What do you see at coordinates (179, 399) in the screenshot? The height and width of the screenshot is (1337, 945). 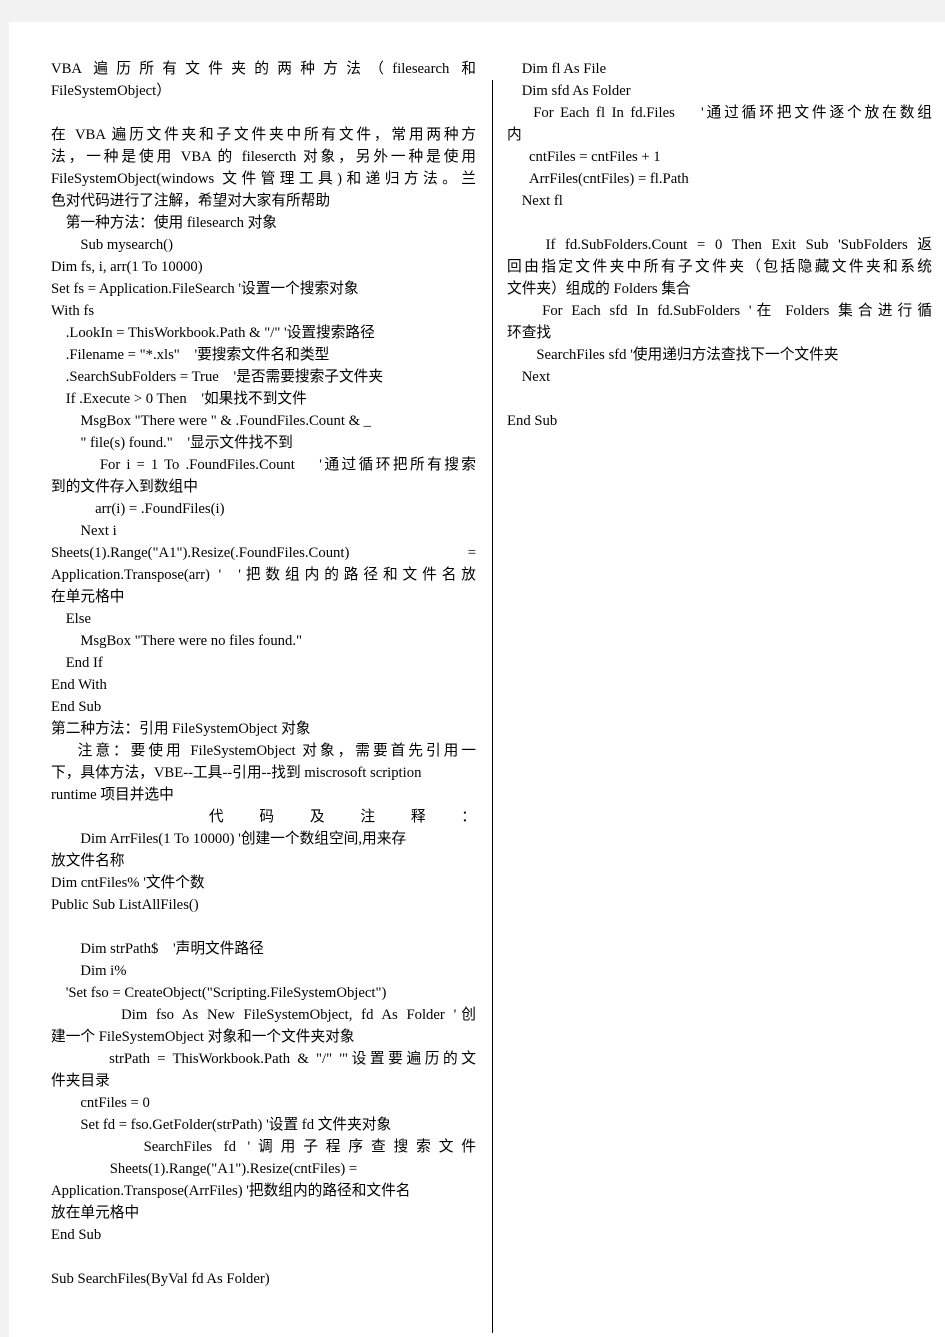 I see `left-column-line: If .Execute > 0 Then '如果找不到文件` at bounding box center [179, 399].